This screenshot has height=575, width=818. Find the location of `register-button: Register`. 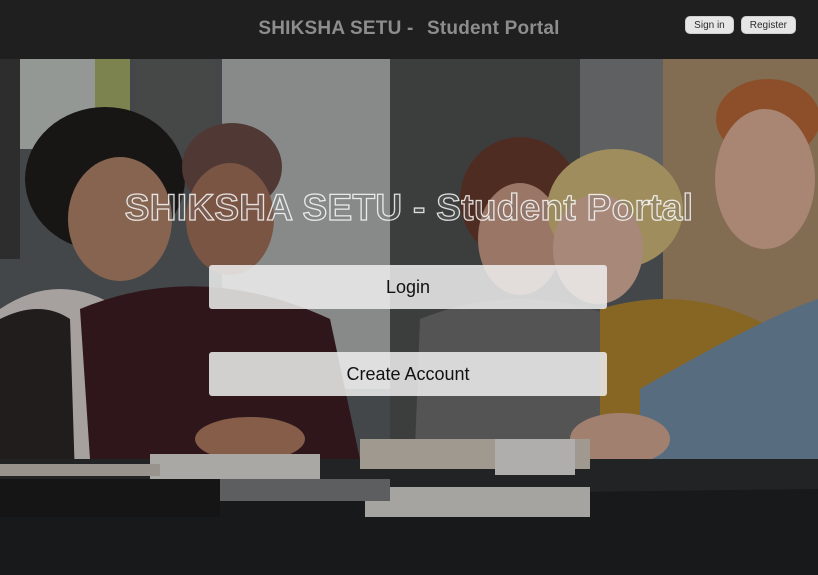

register-button: Register is located at coordinates (768, 25).